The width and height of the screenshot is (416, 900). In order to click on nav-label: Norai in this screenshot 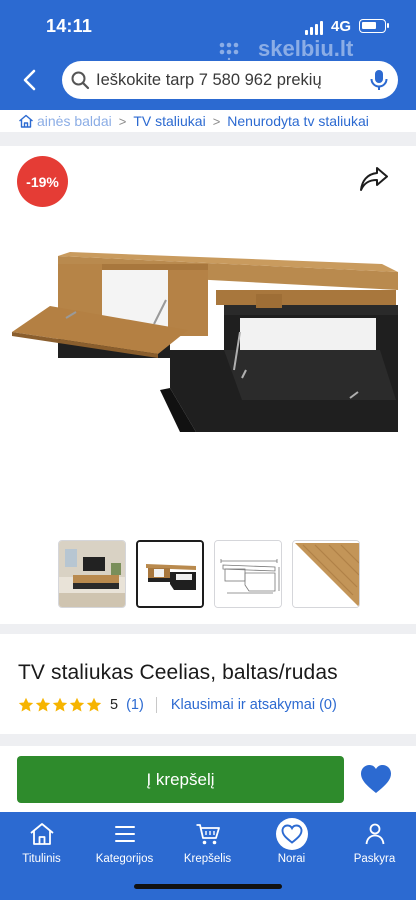, I will do `click(291, 859)`.